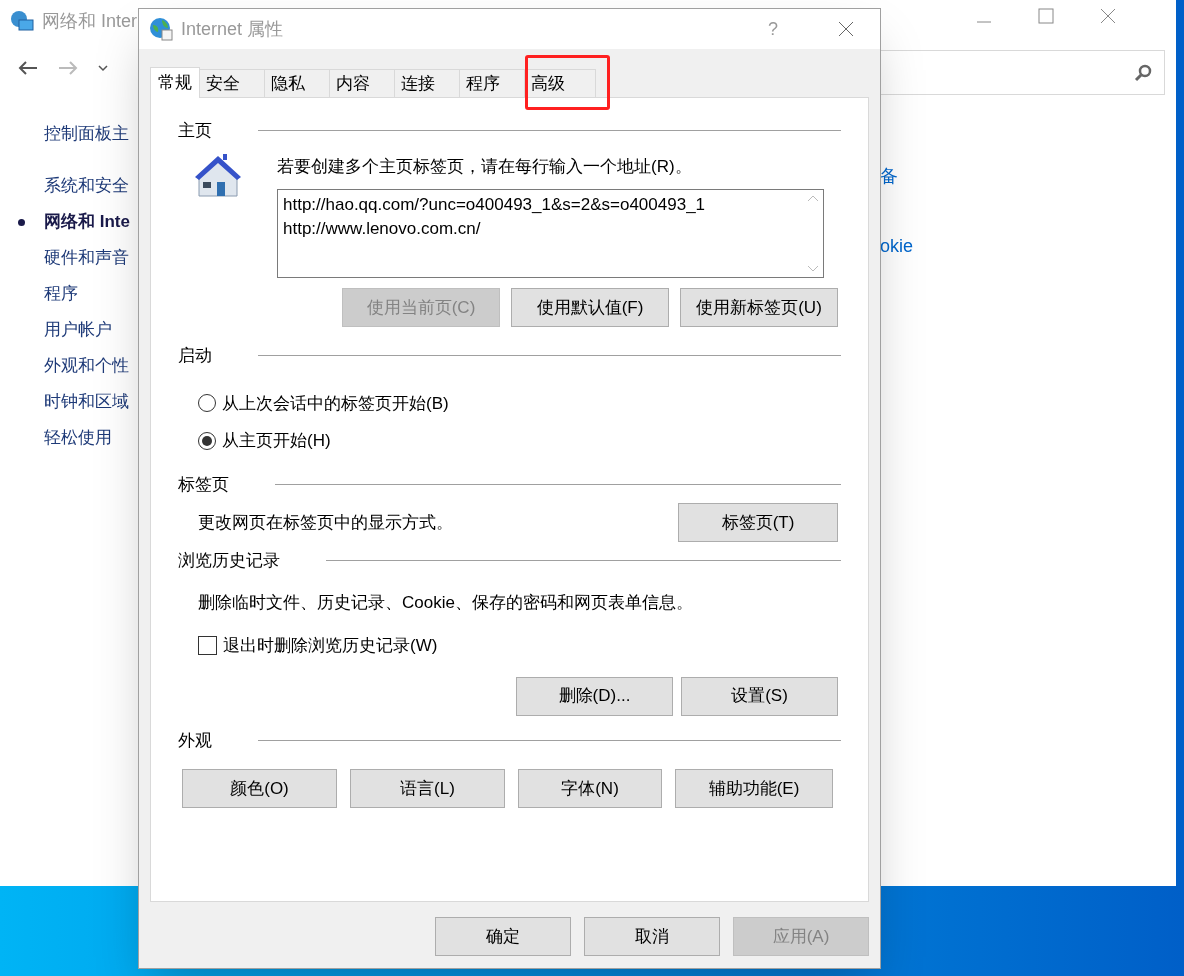 Image resolution: width=1184 pixels, height=976 pixels. I want to click on description-text: 删除临时文件、历史记录、Cookie、保存的密码和网页表单信息。, so click(445, 602).